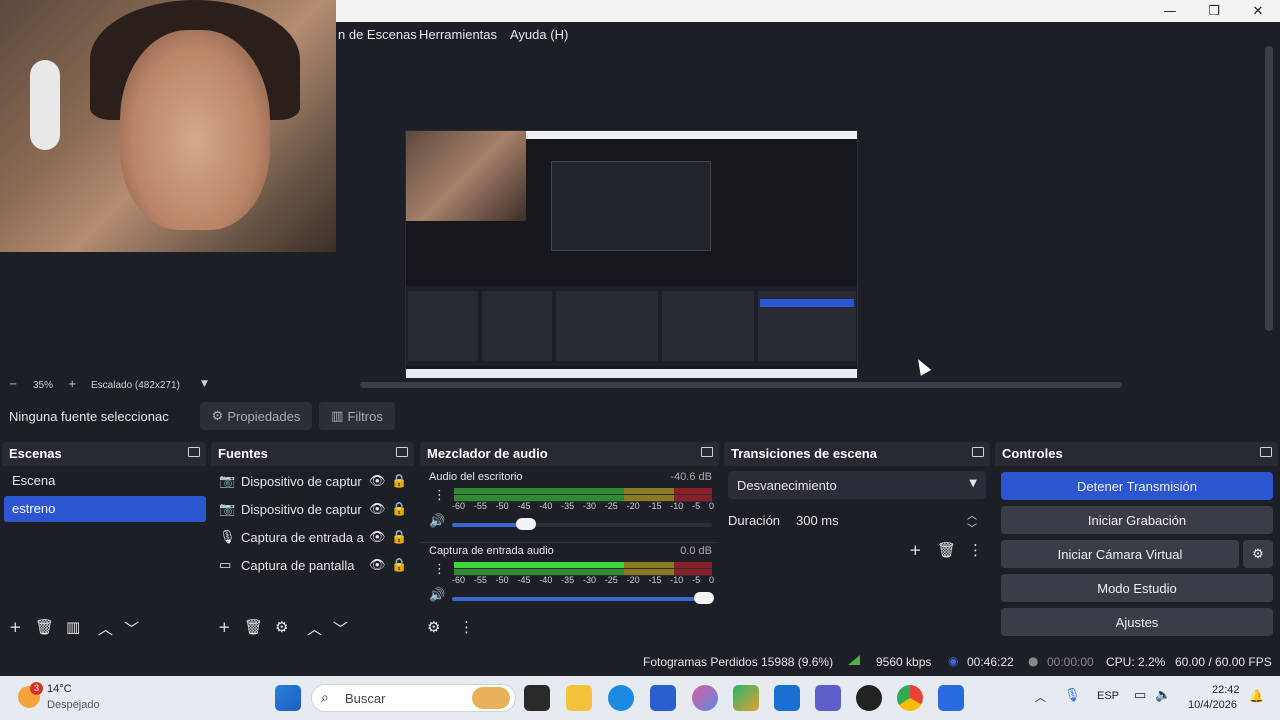  I want to click on network-icon: ▭, so click(1140, 695).